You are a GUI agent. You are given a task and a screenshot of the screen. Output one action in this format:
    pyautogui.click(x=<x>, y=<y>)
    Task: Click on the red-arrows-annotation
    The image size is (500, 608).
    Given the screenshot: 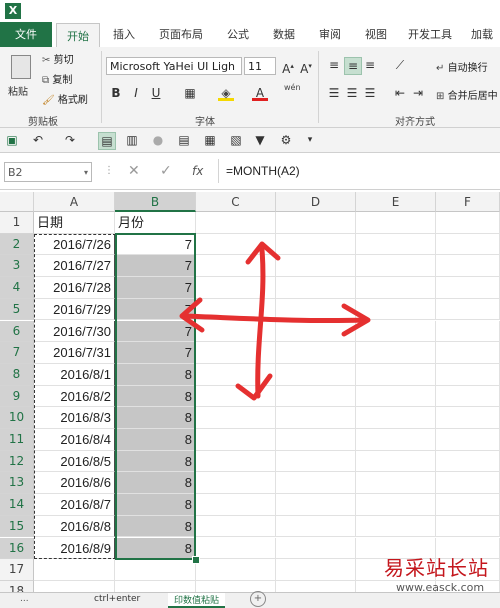 What is the action you would take?
    pyautogui.click(x=275, y=321)
    